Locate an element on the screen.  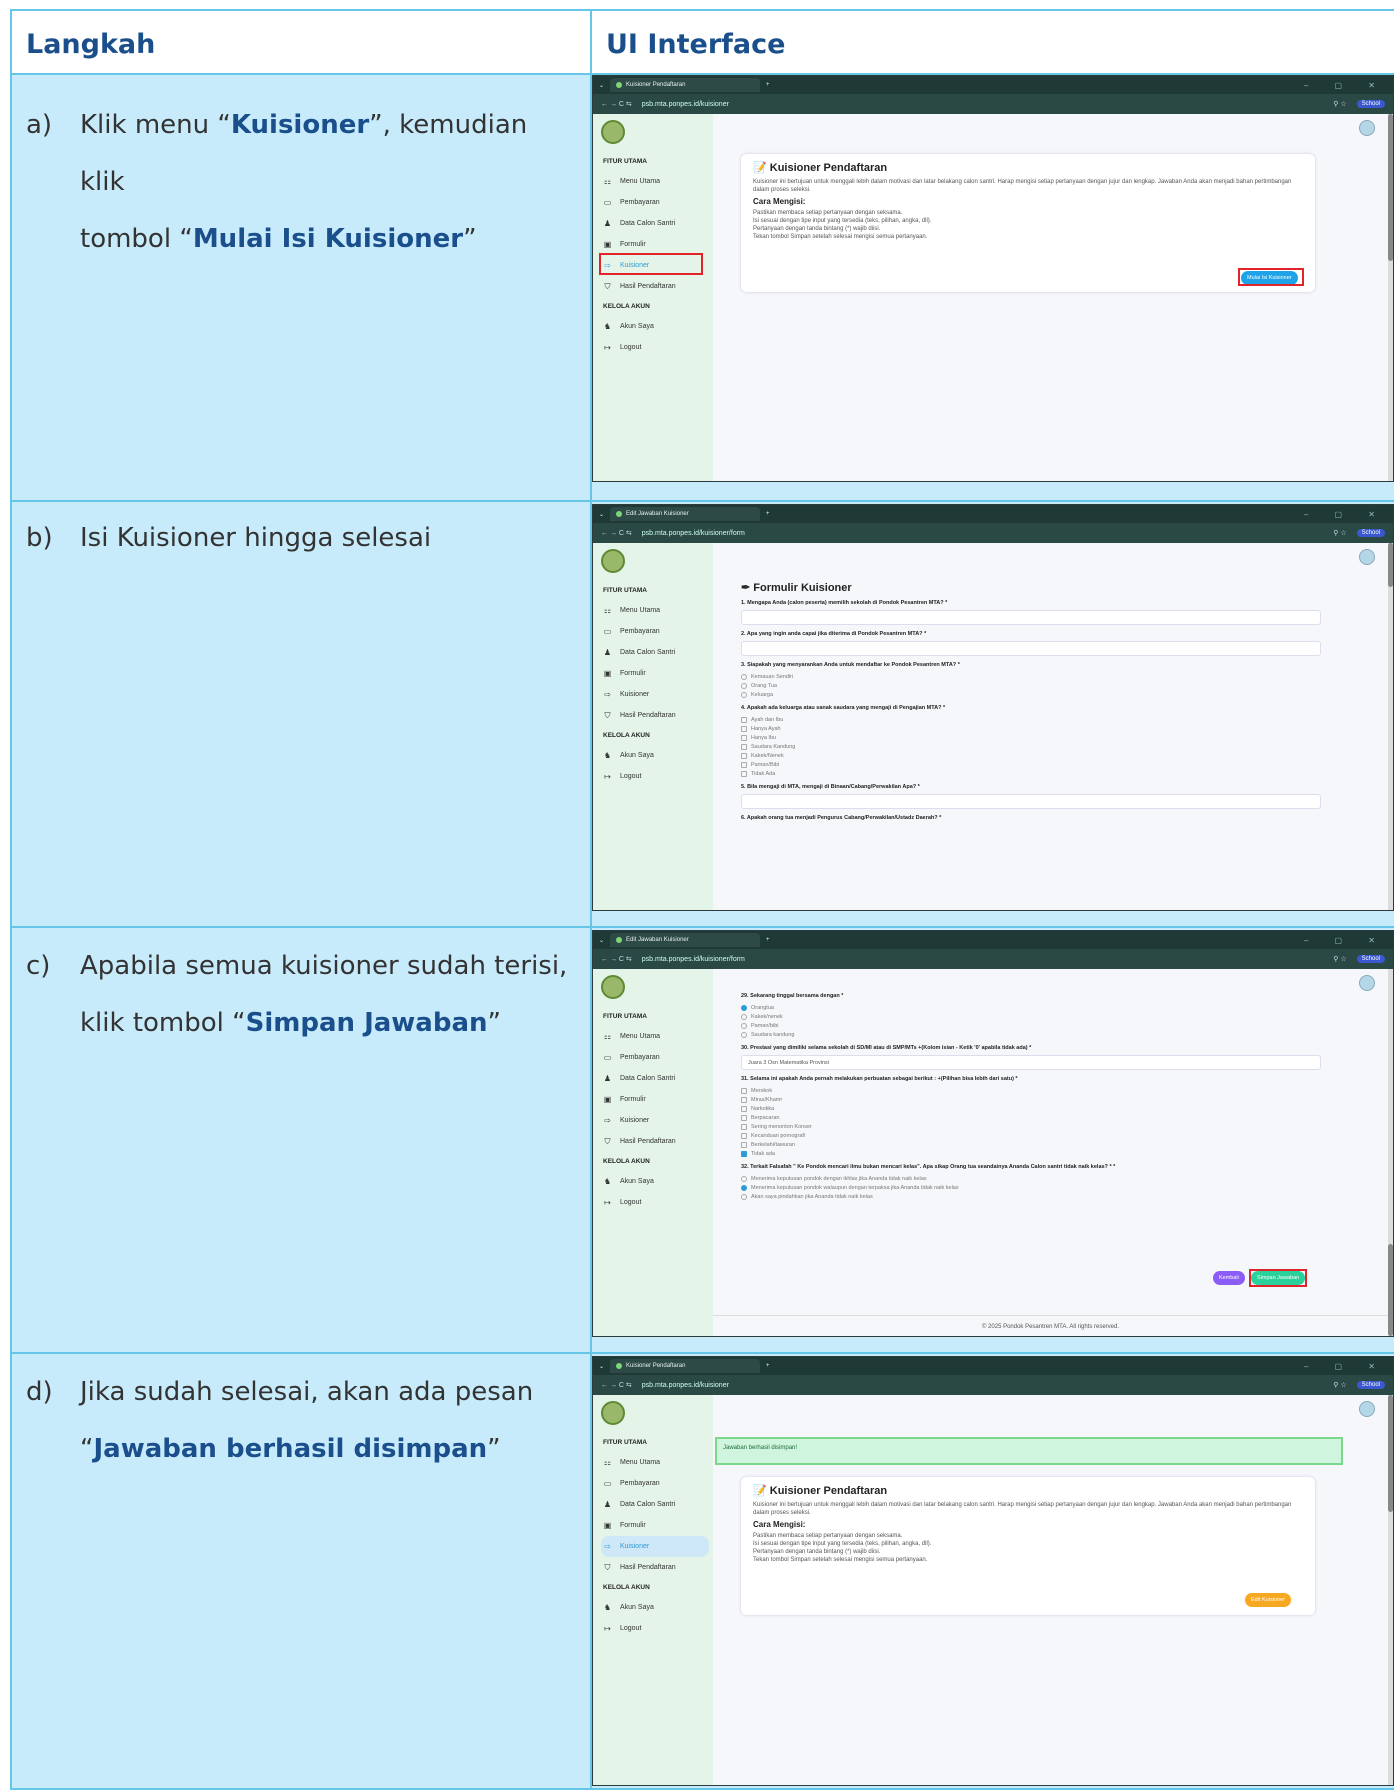
nav-icons: ← → C ⇆ is located at coordinates (616, 104).